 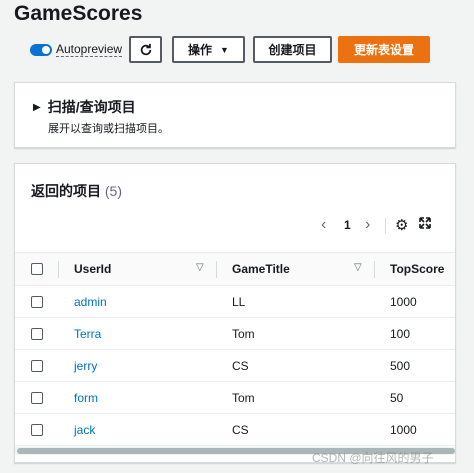 I want to click on table-row: Terra Tom 100, so click(x=235, y=334).